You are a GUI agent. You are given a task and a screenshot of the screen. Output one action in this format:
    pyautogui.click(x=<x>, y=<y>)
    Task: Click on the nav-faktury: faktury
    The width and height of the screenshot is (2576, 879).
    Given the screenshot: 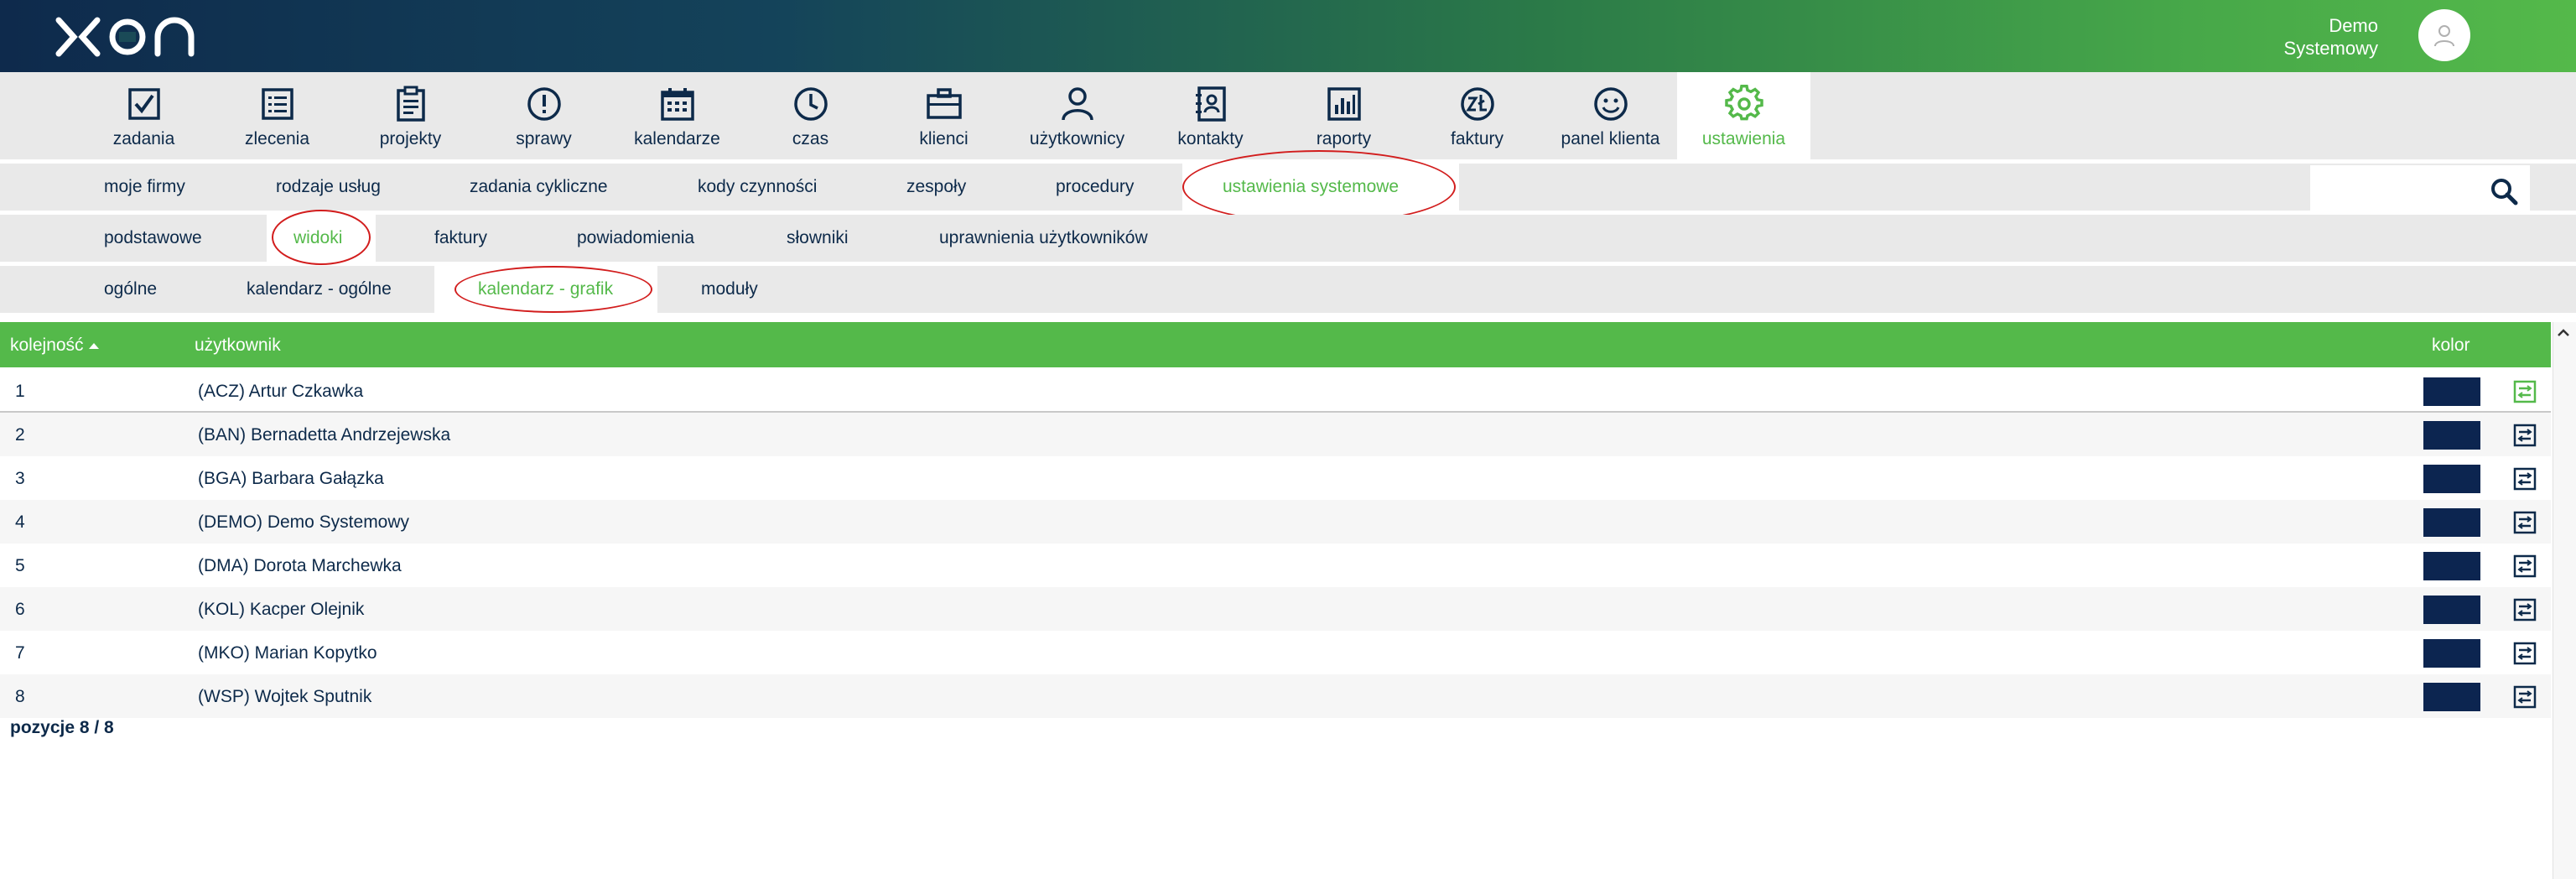 What is the action you would take?
    pyautogui.click(x=1477, y=115)
    